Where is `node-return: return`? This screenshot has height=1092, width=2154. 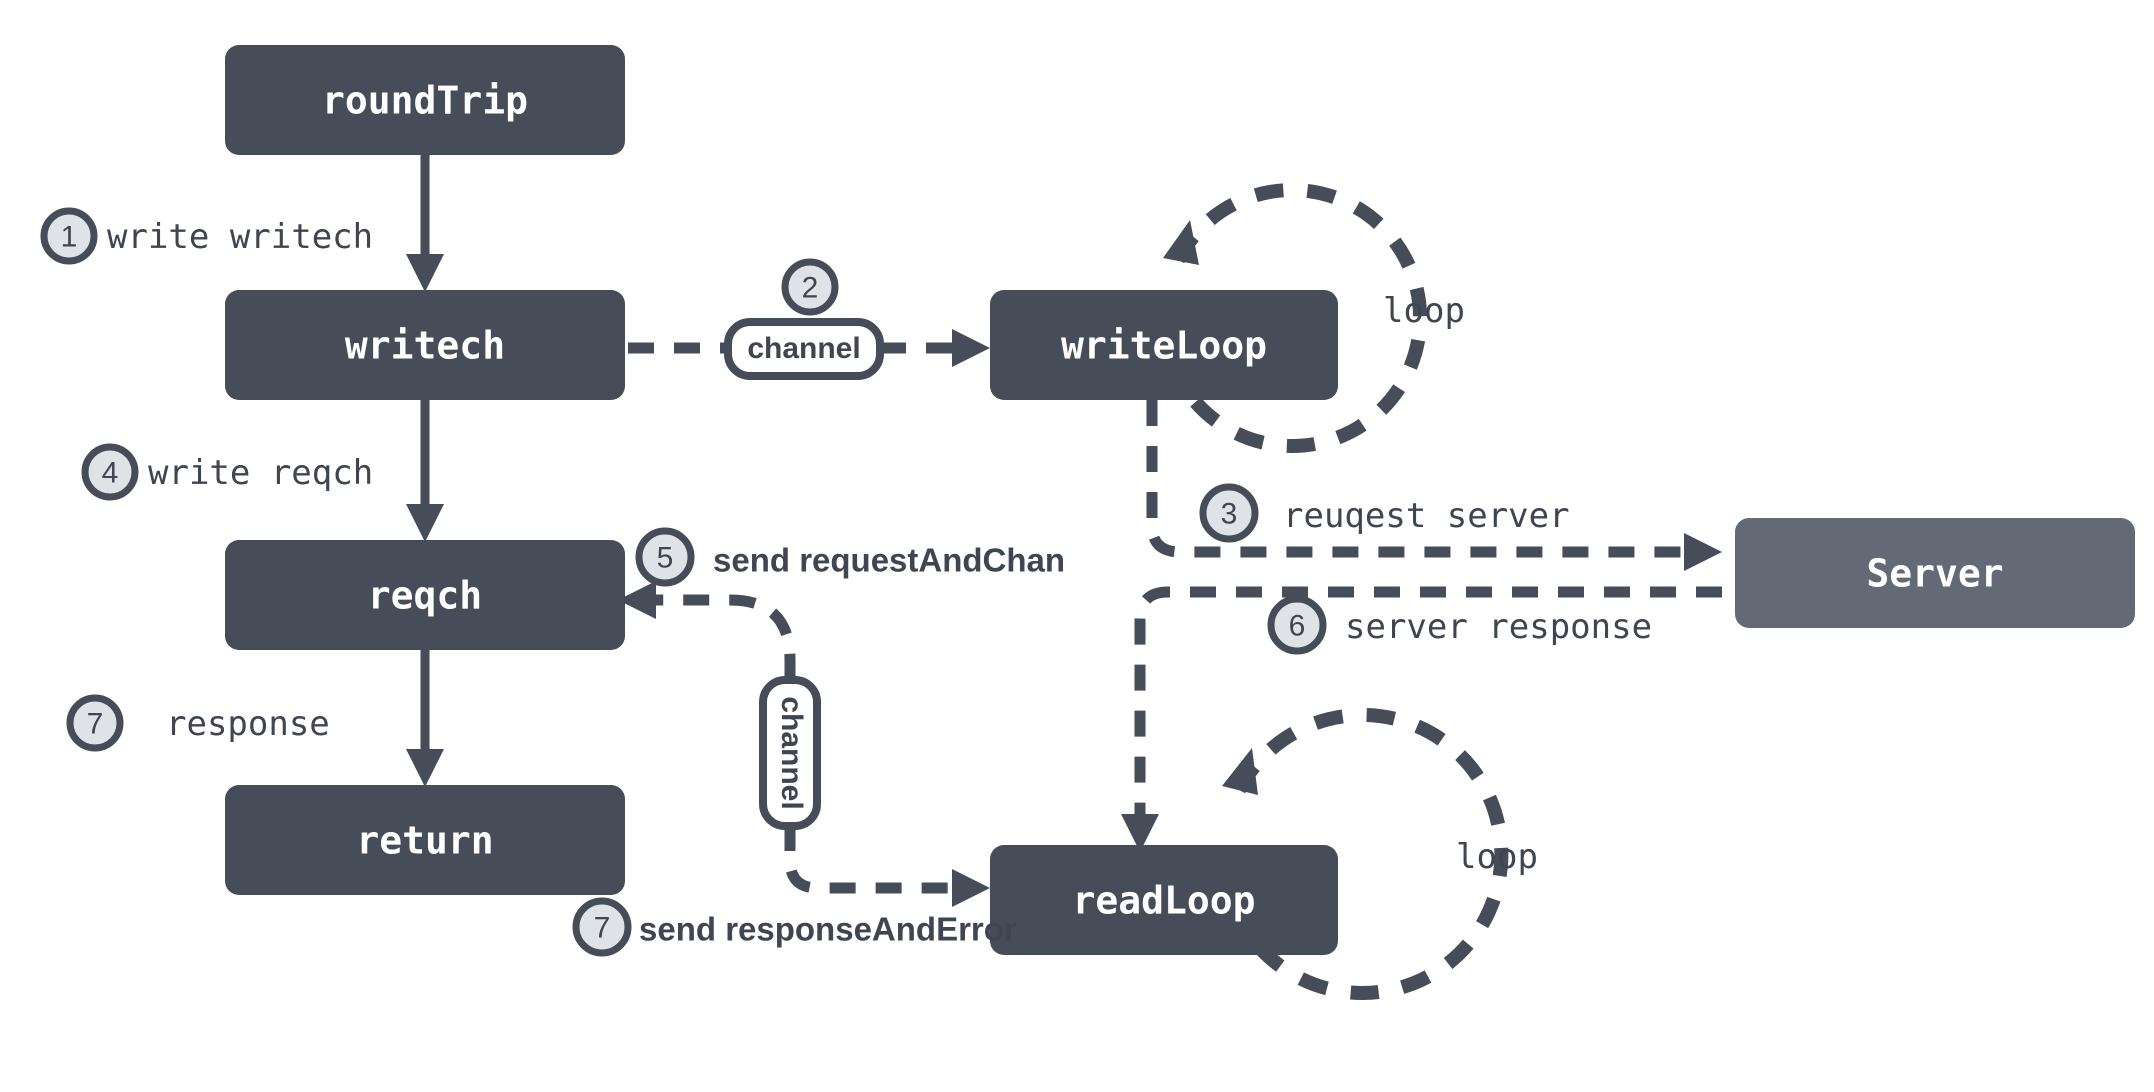
node-return: return is located at coordinates (425, 840).